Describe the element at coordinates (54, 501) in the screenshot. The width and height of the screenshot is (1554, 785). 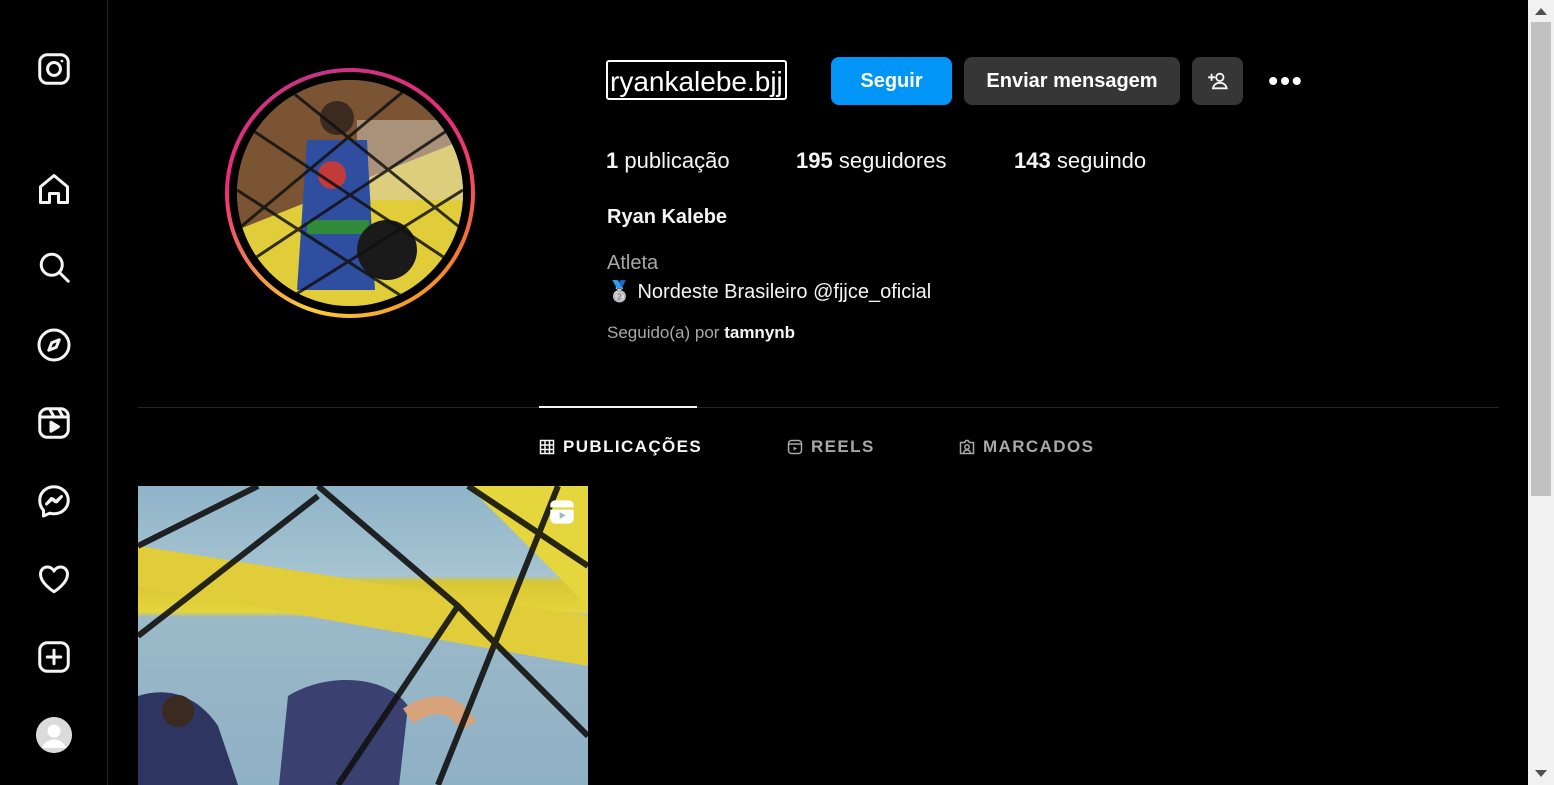
I see `messenger-icon` at that location.